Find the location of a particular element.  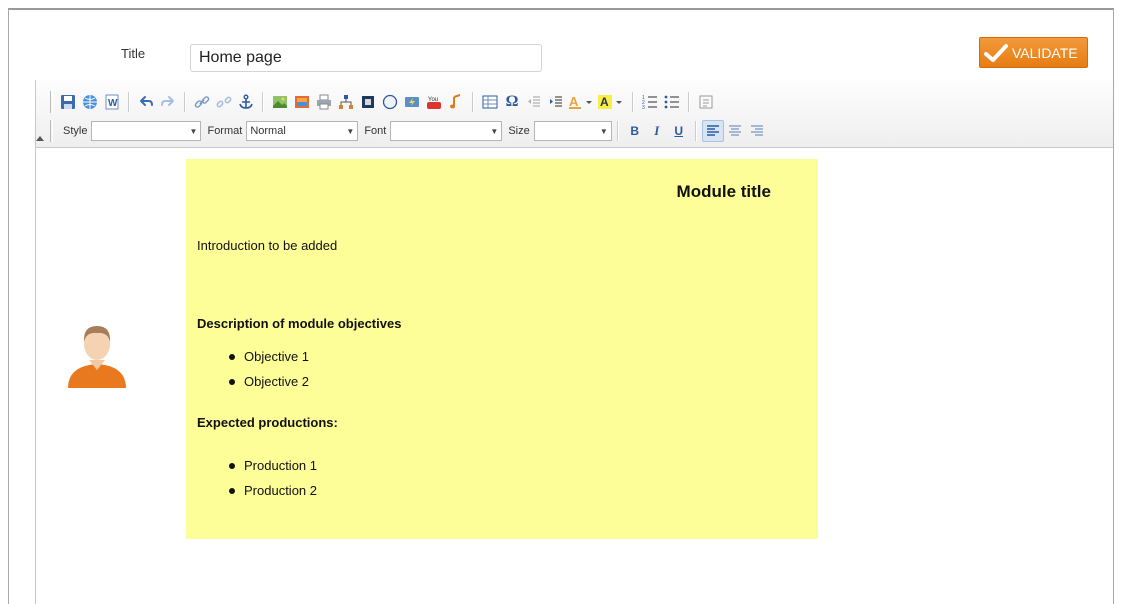

list-item: Objective 2 is located at coordinates (269, 384).